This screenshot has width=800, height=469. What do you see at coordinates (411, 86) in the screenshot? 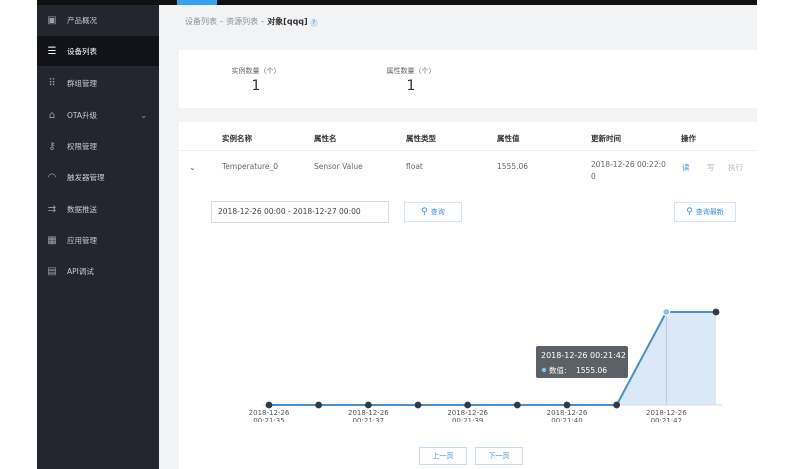
I see `attribute-count-value: 1` at bounding box center [411, 86].